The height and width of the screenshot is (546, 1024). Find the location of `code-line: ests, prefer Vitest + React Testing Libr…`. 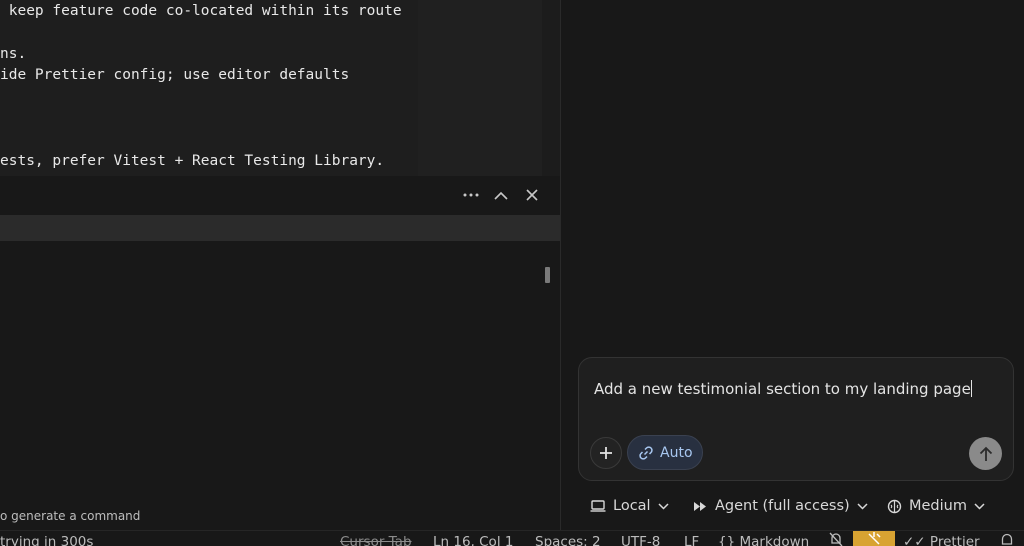

code-line: ests, prefer Vitest + React Testing Libr… is located at coordinates (192, 161).